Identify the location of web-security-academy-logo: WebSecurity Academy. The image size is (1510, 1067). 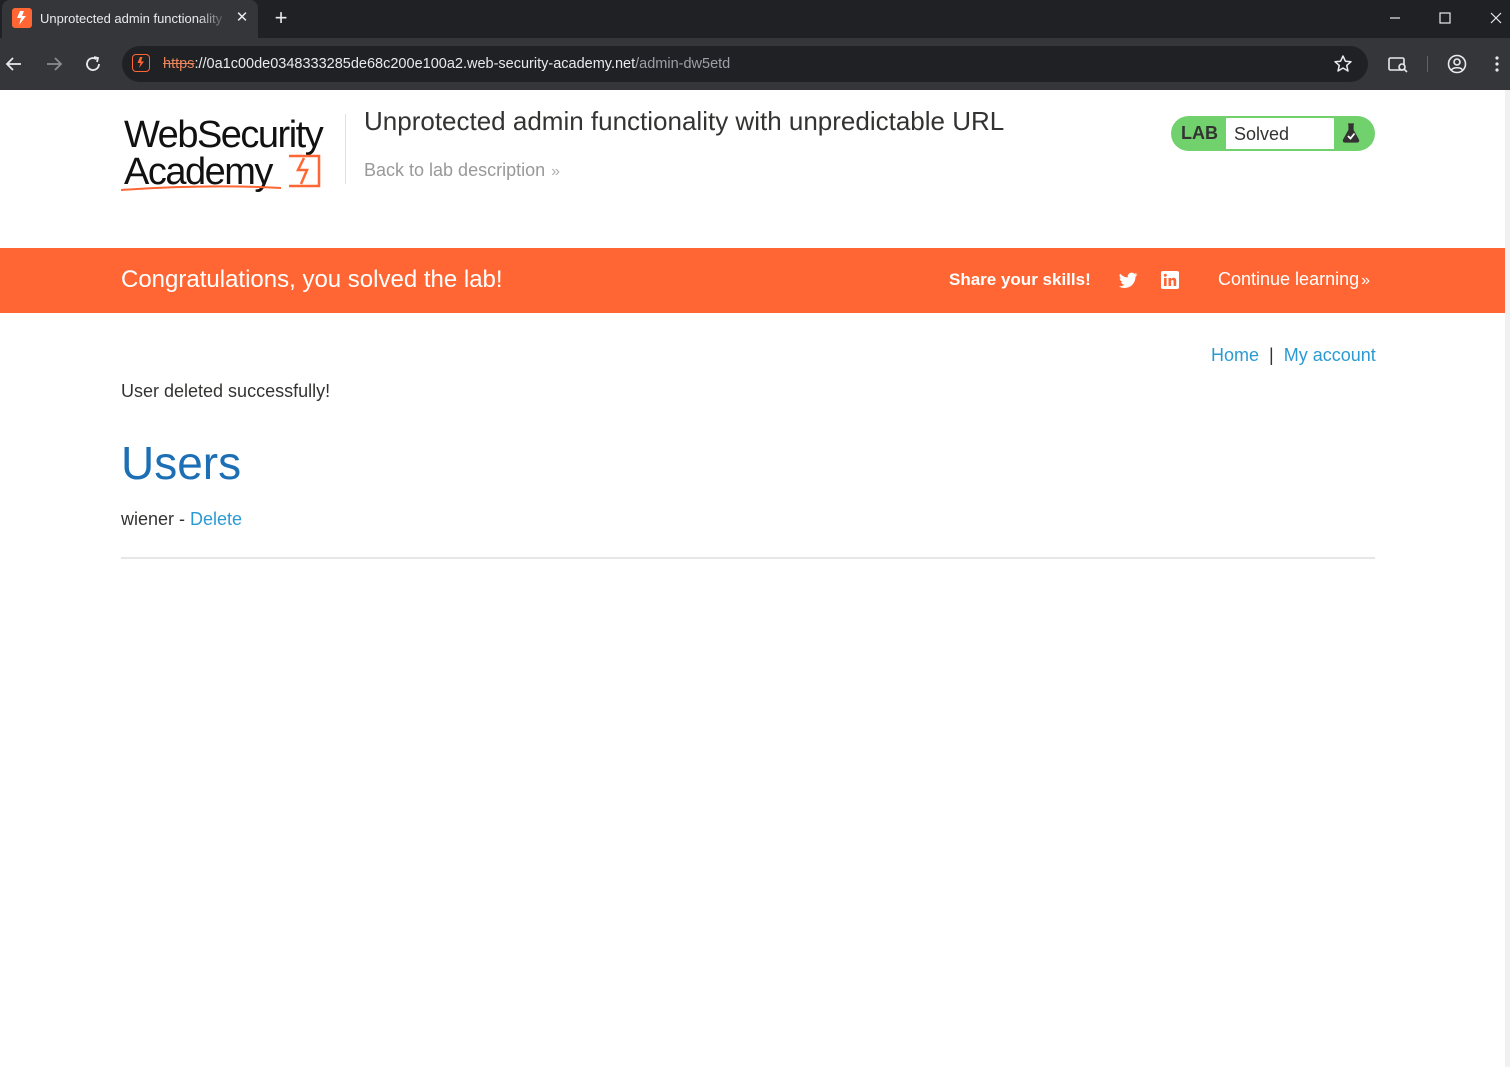
(231, 153).